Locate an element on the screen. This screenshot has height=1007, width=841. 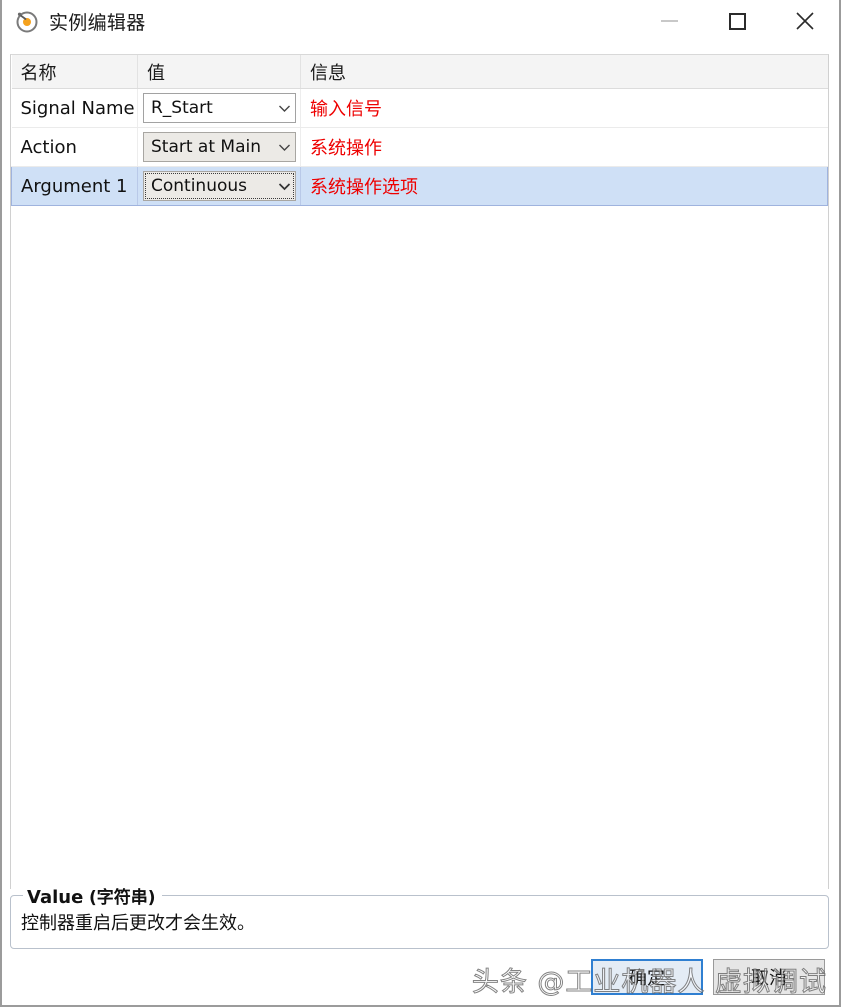
ok-button: 确定 is located at coordinates (647, 977).